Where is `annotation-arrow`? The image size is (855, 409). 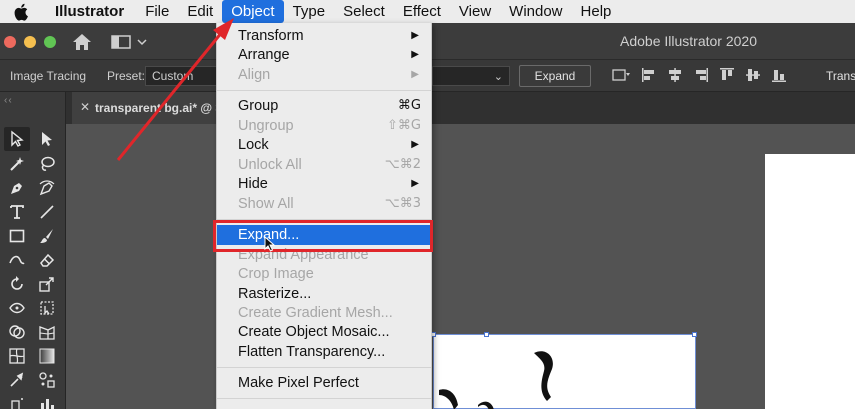
annotation-arrow is located at coordinates (175, 89).